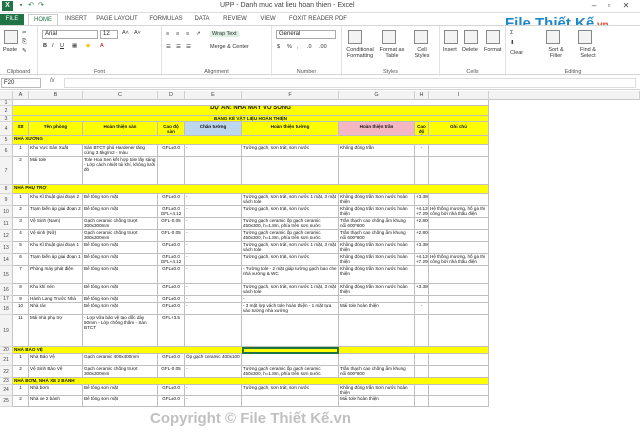 The height and width of the screenshot is (443, 640). What do you see at coordinates (56, 200) in the screenshot?
I see `table-cell: Khu Kĩ thuật giai đoạn 2` at bounding box center [56, 200].